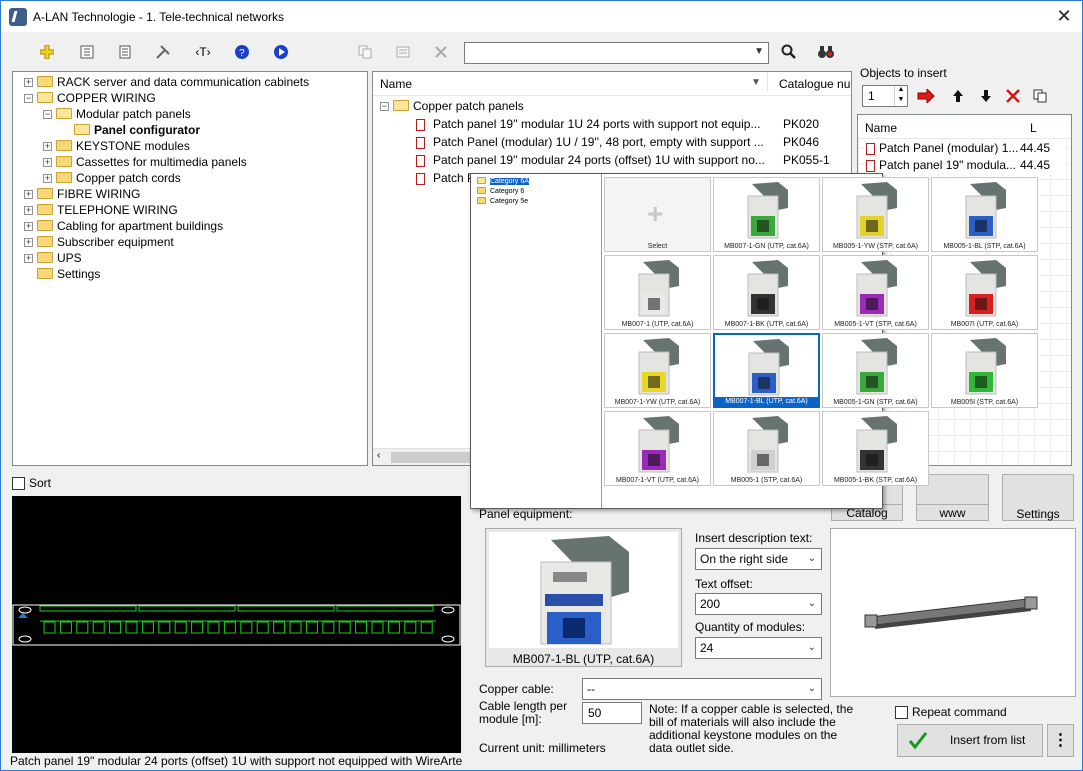 The image size is (1083, 771). Describe the element at coordinates (45, 98) in the screenshot. I see `folder-open-icon` at that location.